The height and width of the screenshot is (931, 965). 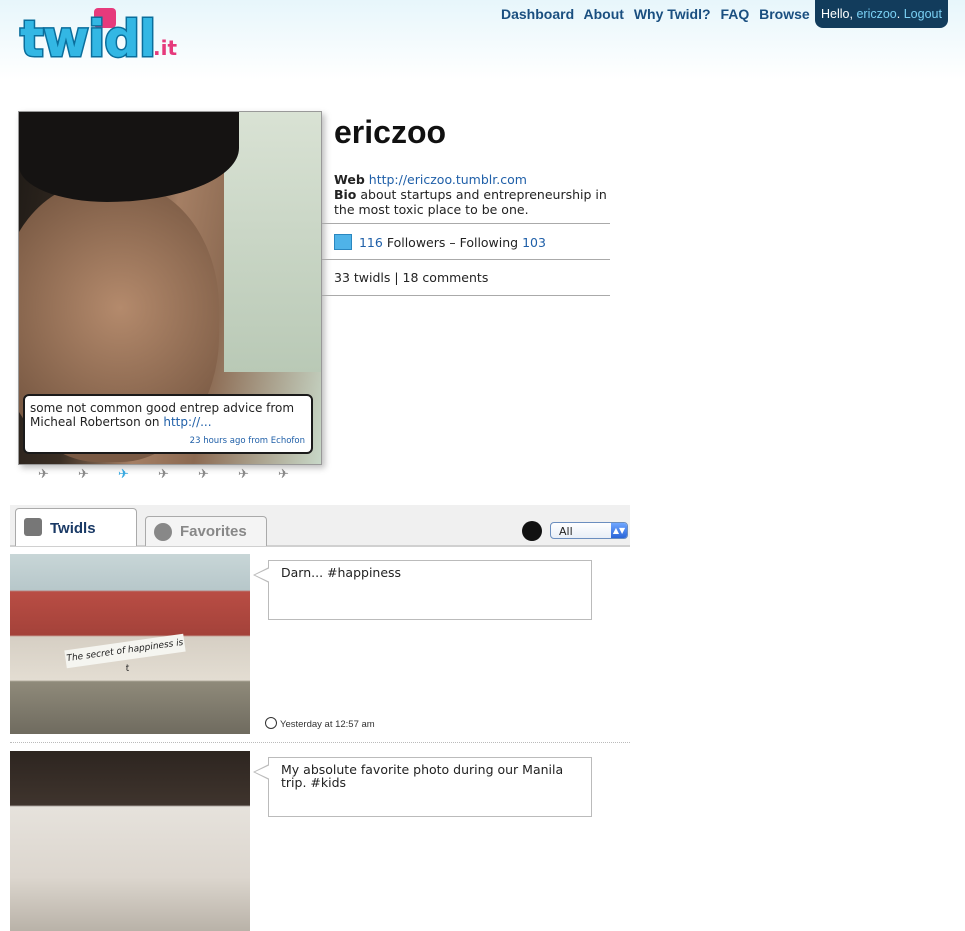 What do you see at coordinates (213, 531) in the screenshot?
I see `tab-favorites-label: Favorites` at bounding box center [213, 531].